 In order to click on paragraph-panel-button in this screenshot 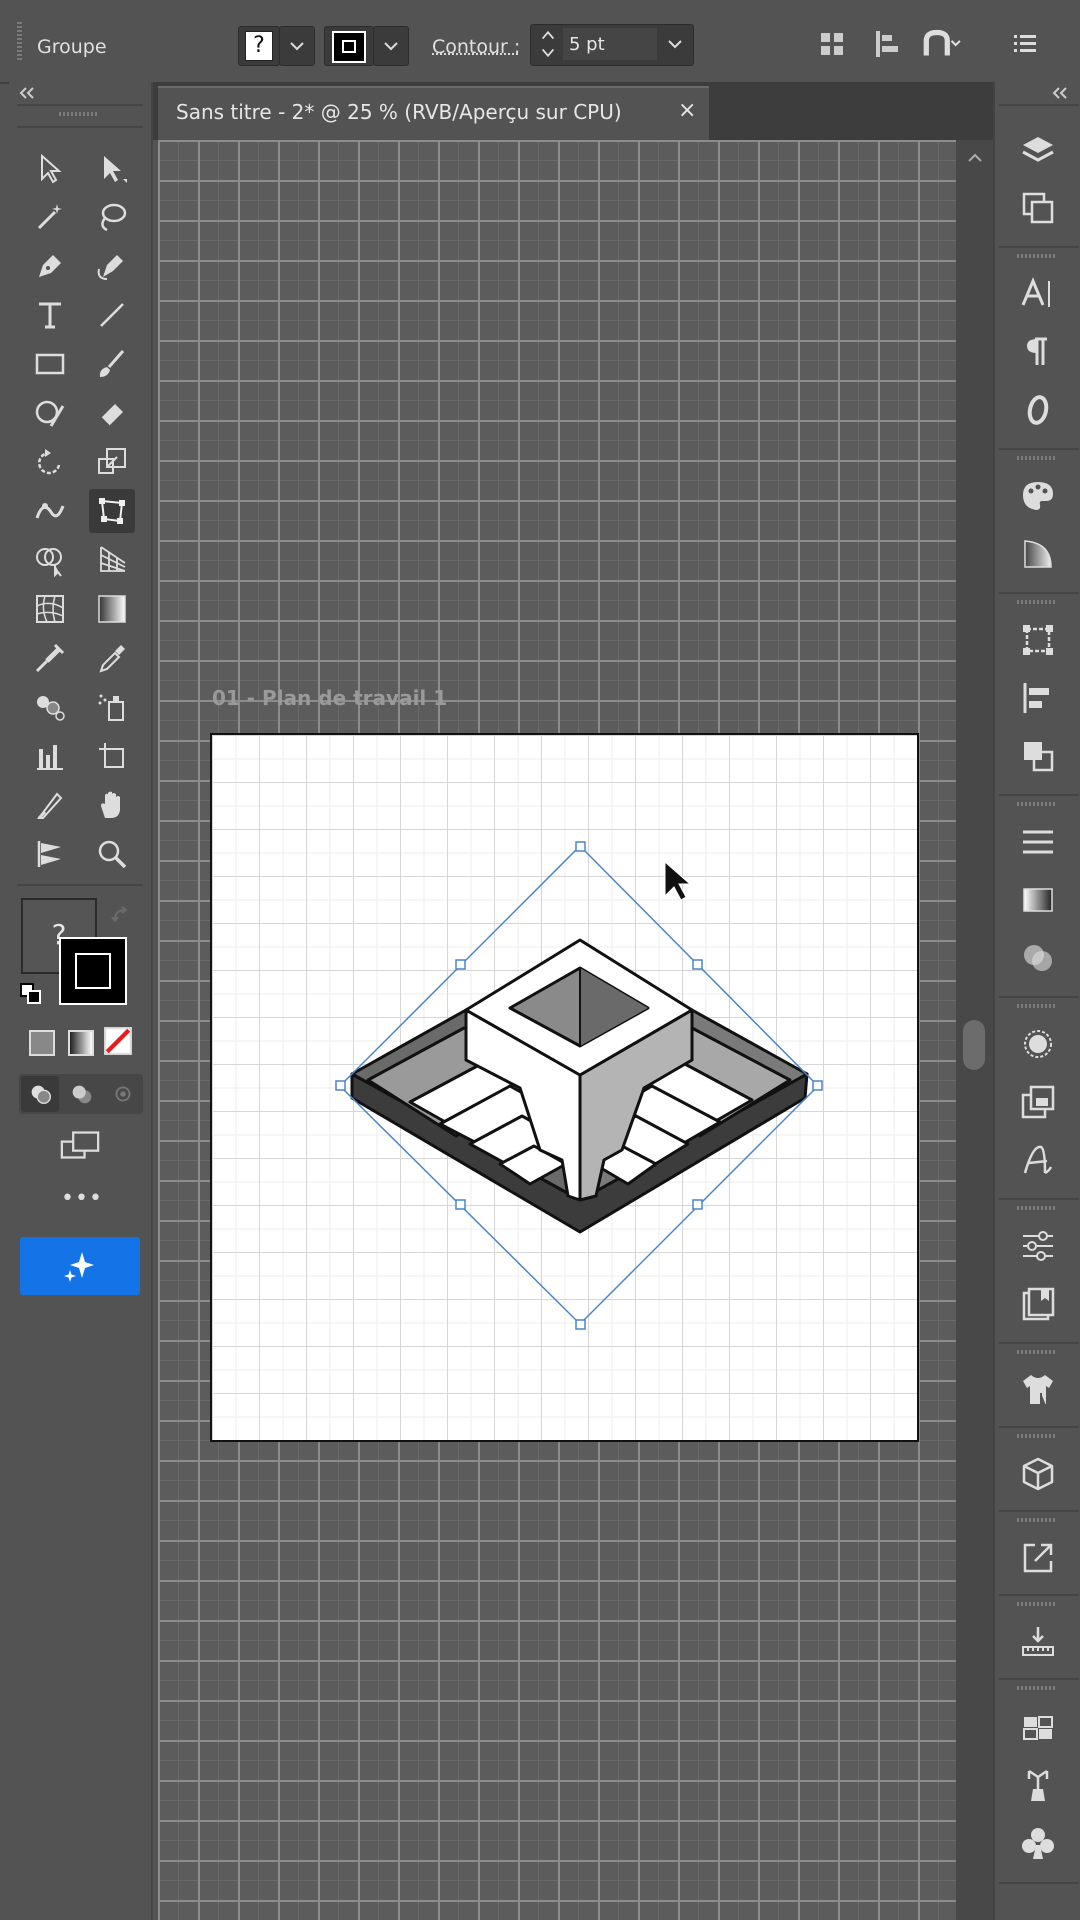, I will do `click(1038, 352)`.